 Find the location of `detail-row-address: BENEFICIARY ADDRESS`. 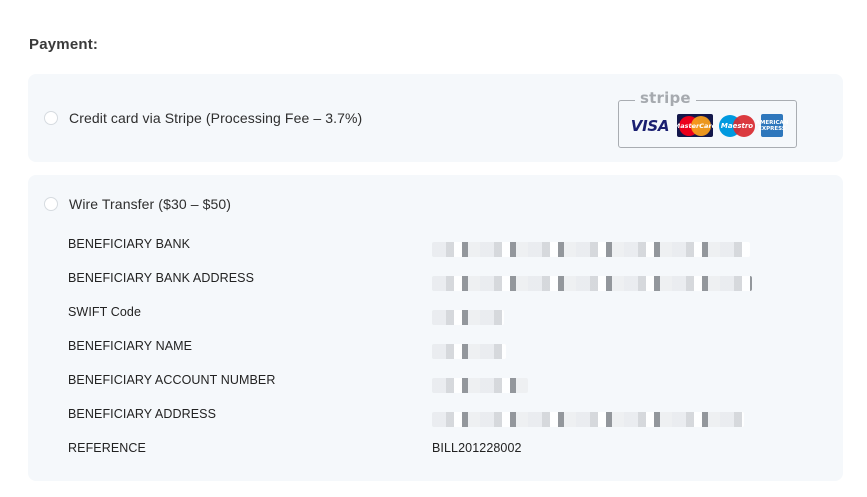

detail-row-address: BENEFICIARY ADDRESS is located at coordinates (448, 414).